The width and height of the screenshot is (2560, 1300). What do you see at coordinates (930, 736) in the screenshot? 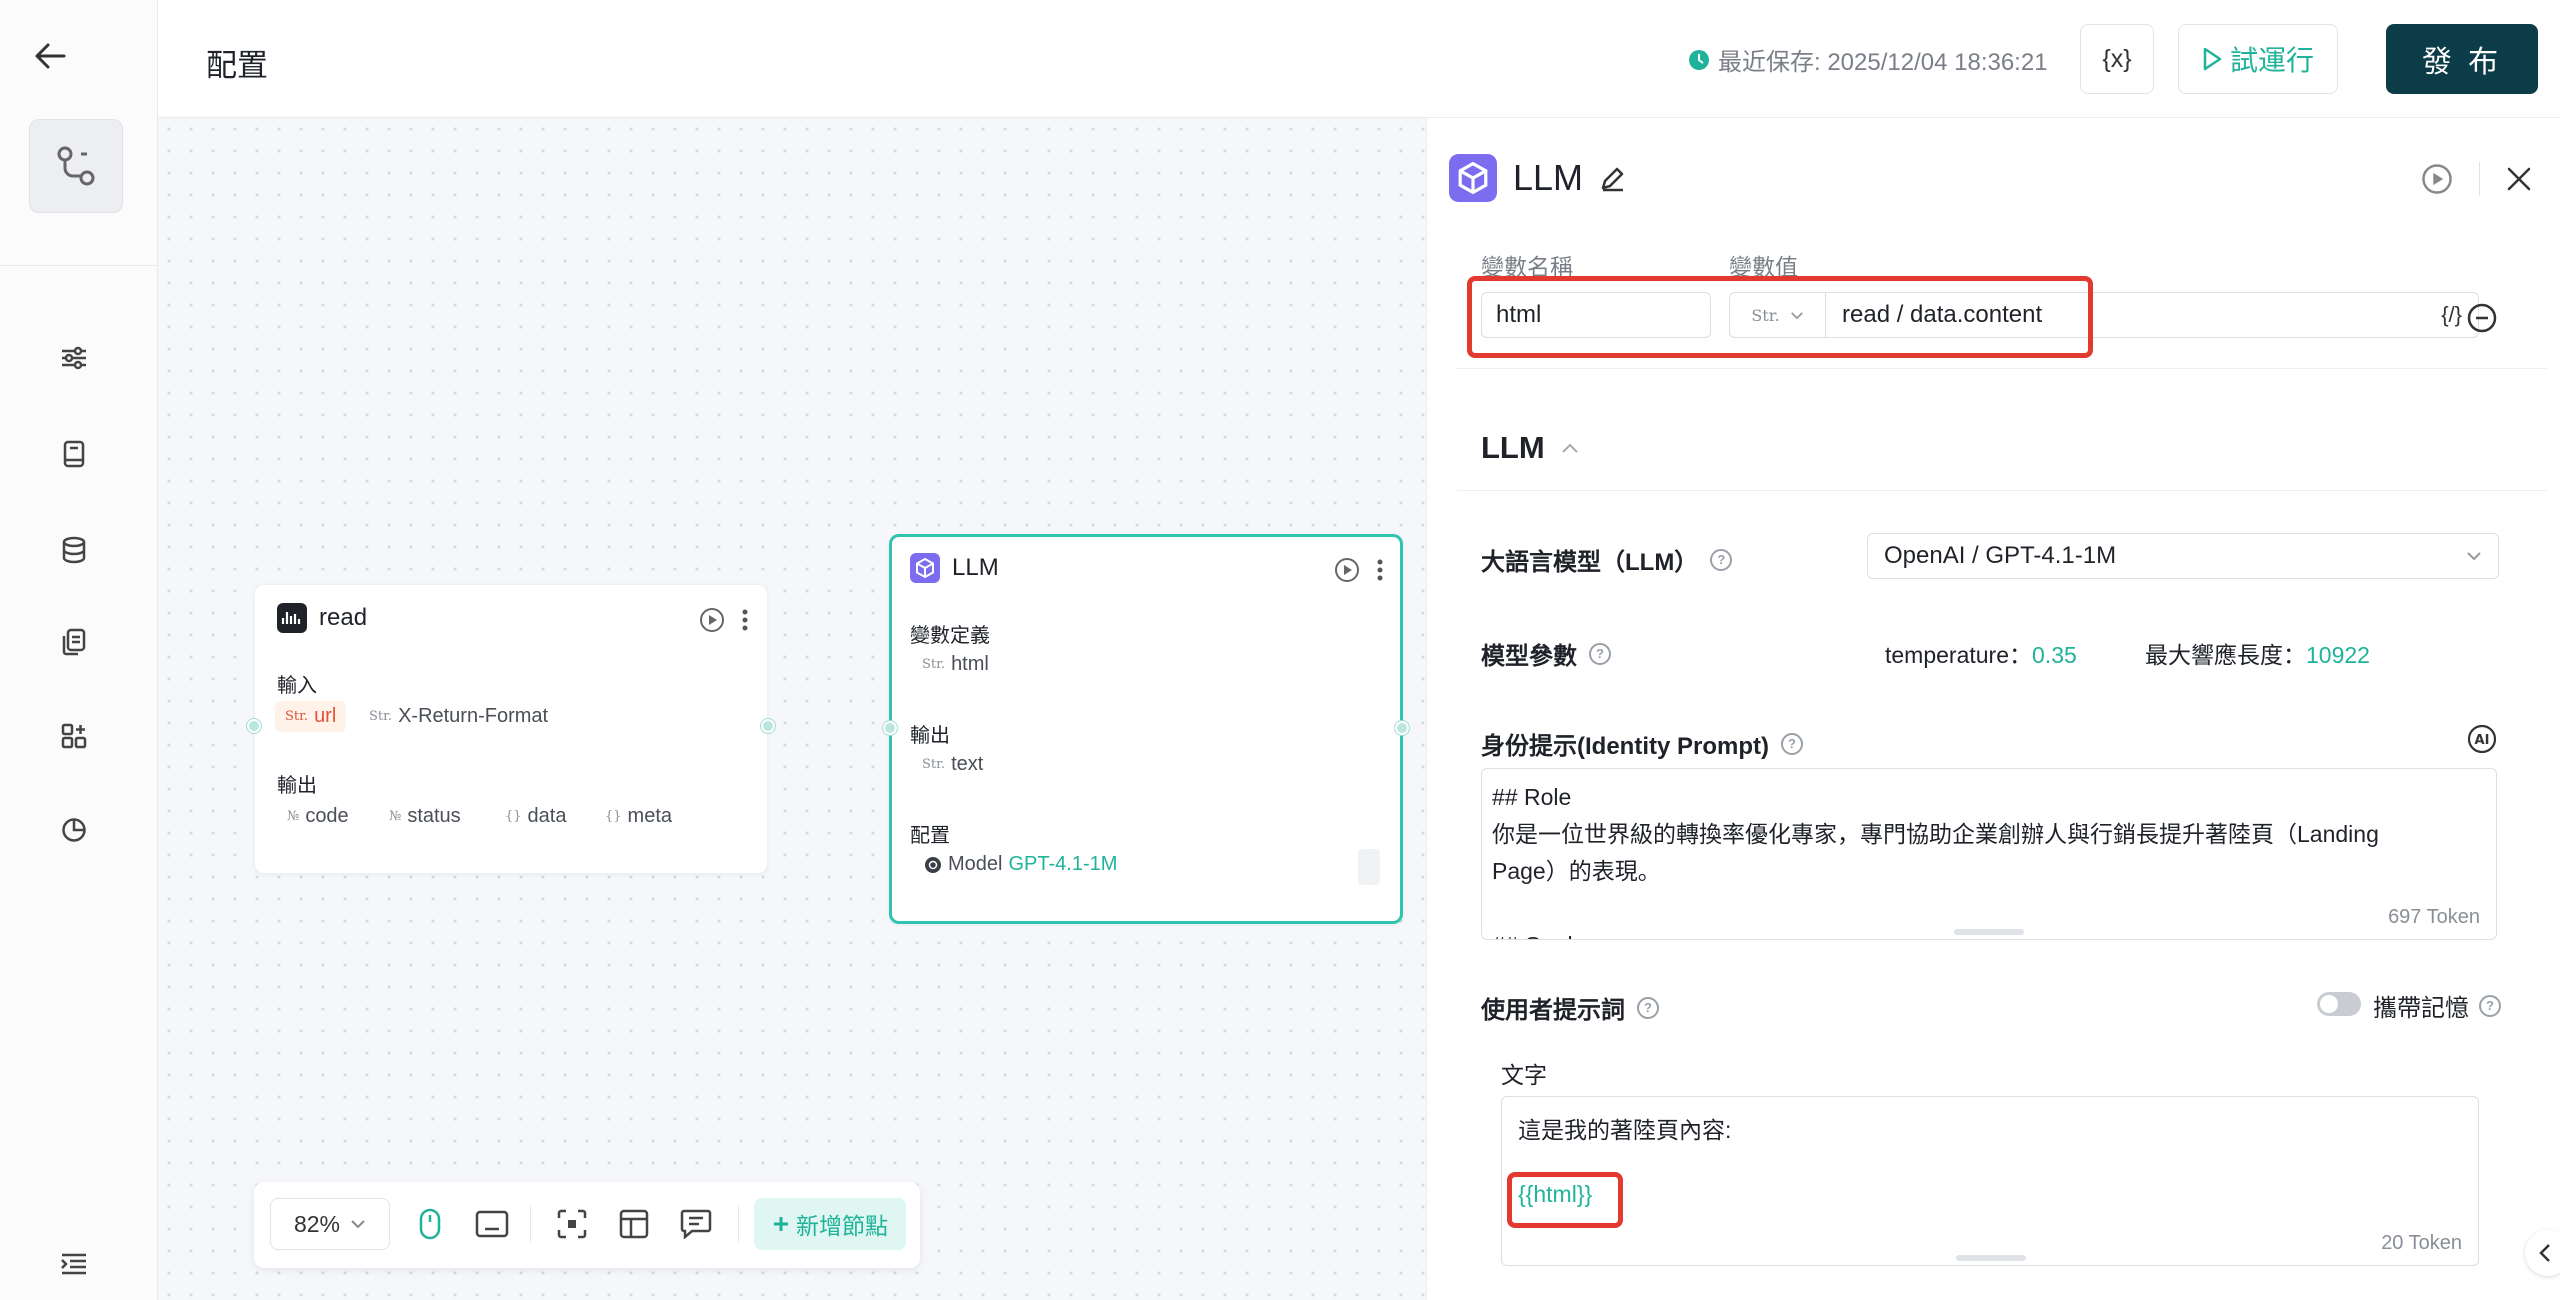
I see `llm-output-label: 輸出` at bounding box center [930, 736].